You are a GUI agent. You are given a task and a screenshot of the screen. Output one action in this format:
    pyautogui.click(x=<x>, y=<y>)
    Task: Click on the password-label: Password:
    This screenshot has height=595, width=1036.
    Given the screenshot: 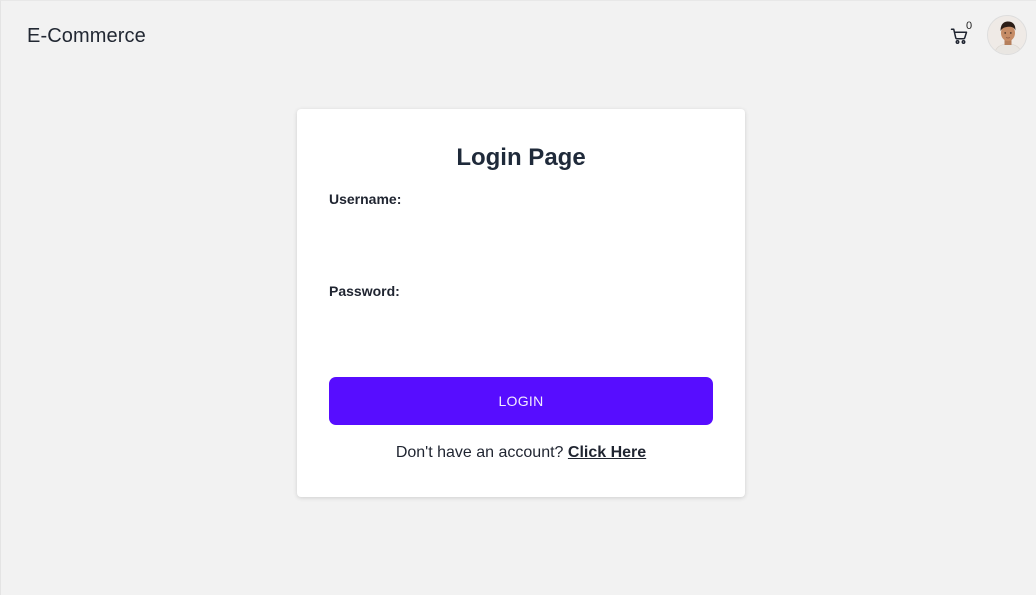 What is the action you would take?
    pyautogui.click(x=364, y=291)
    